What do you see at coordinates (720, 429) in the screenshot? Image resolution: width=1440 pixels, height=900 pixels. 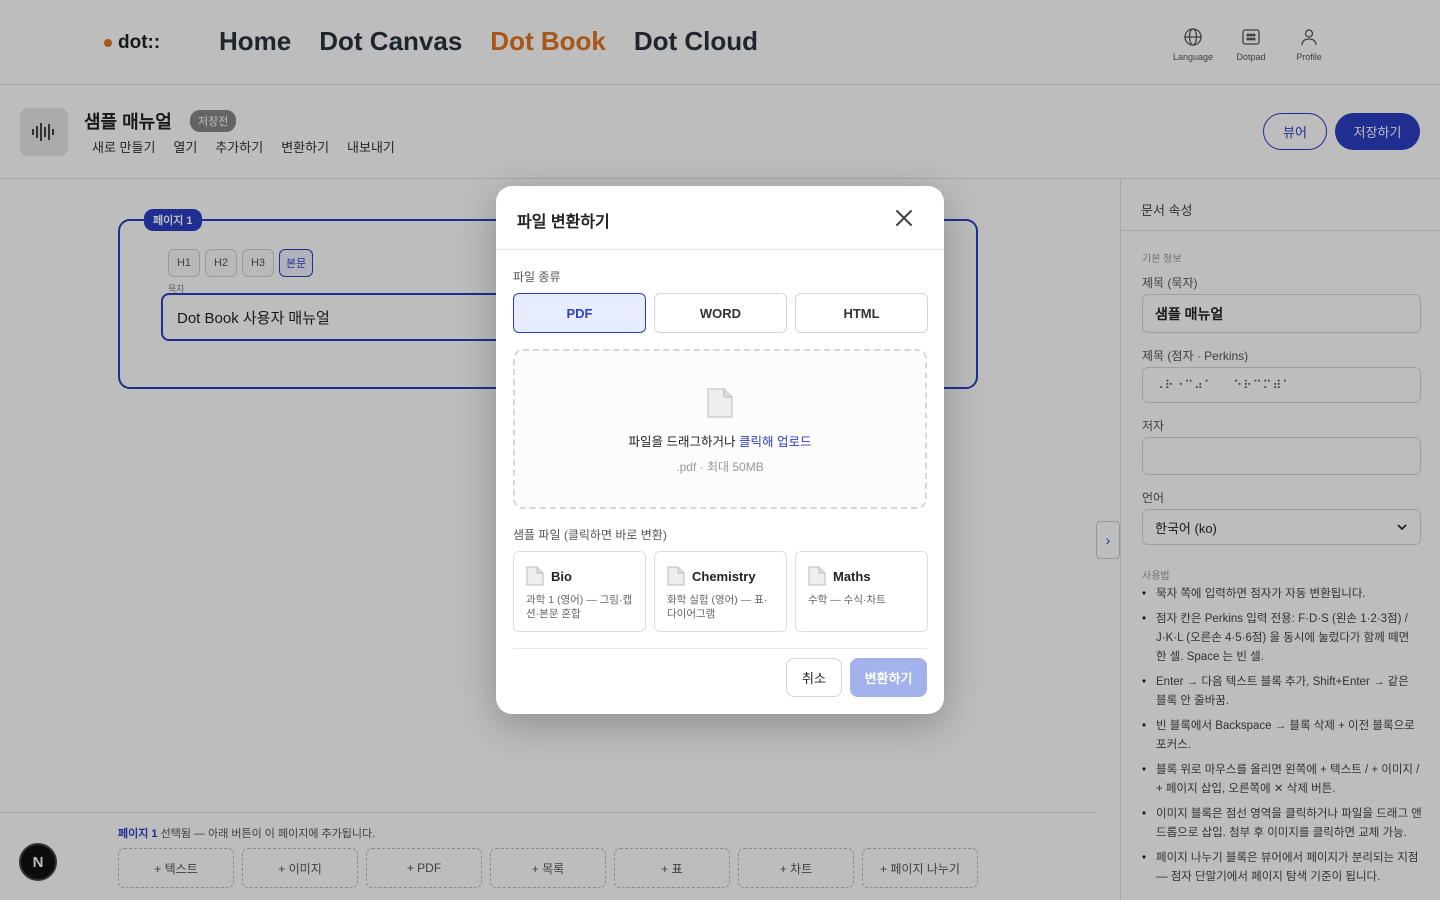 I see `file-dropzone: 파일을 드래그하거나 클릭해 업로드 .pdf · 최대 50MB` at bounding box center [720, 429].